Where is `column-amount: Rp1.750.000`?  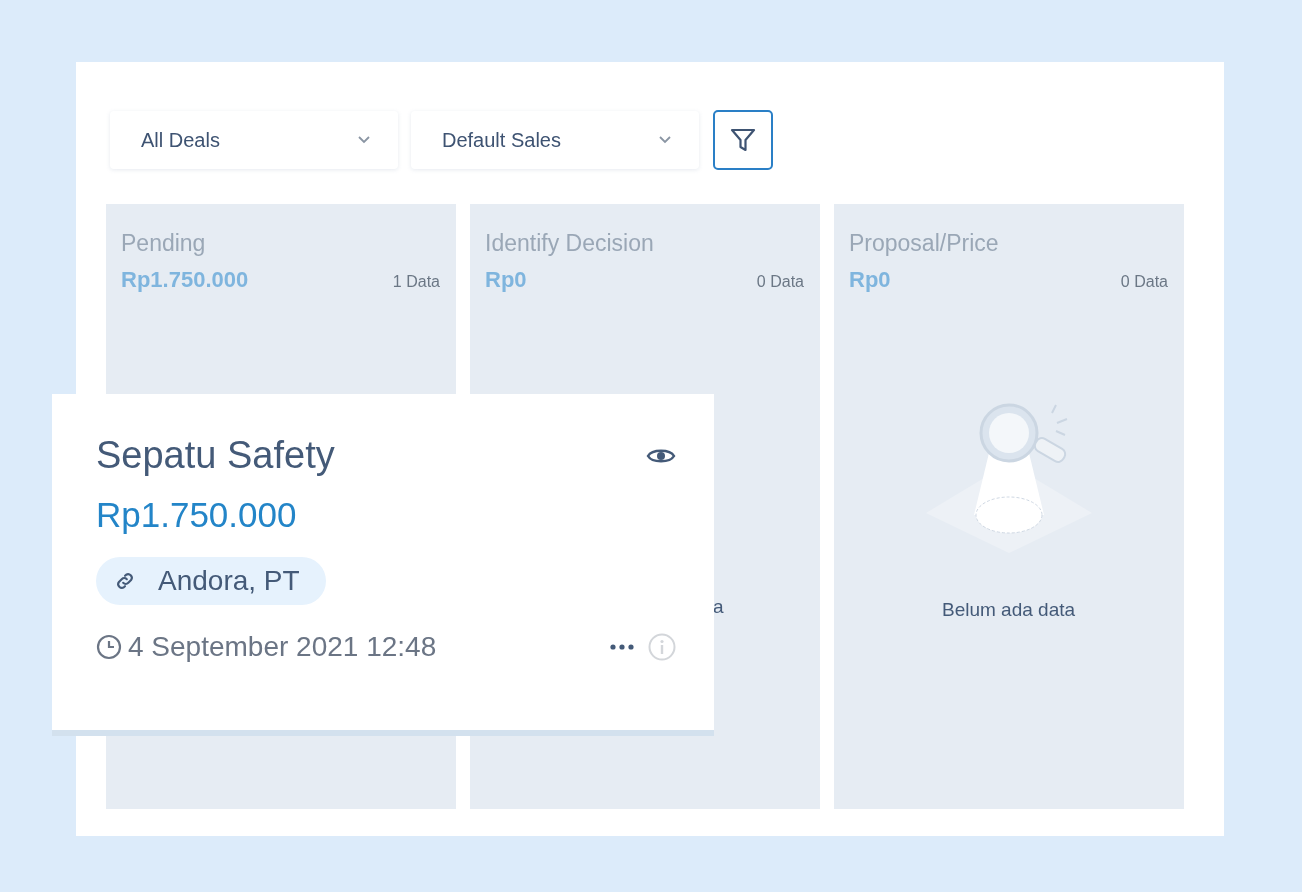 column-amount: Rp1.750.000 is located at coordinates (185, 280).